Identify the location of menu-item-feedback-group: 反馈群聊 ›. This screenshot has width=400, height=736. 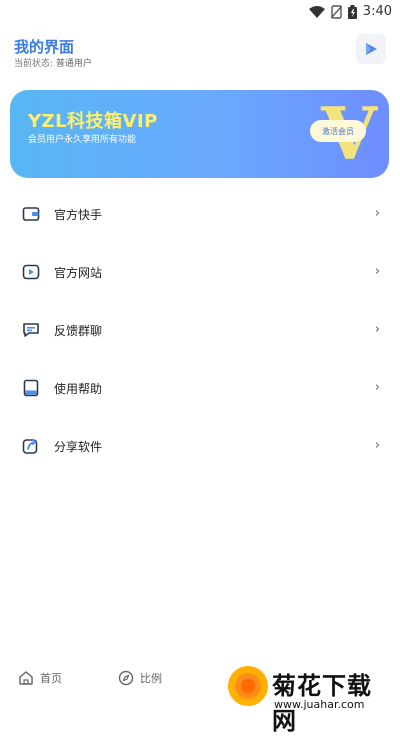
(200, 330).